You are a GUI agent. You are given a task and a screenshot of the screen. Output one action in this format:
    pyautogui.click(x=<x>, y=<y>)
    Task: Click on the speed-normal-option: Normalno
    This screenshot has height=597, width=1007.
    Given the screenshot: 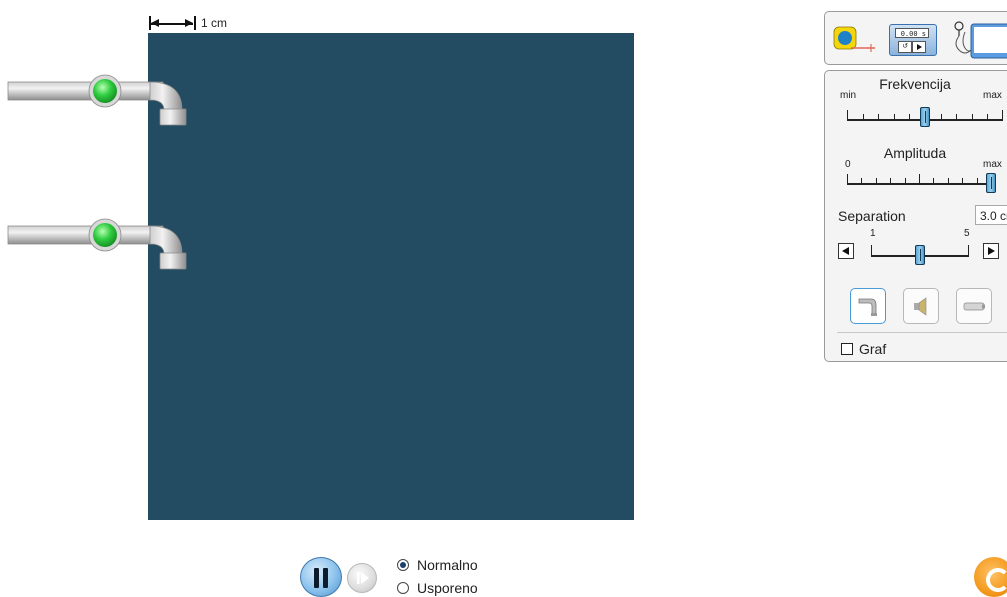 What is the action you would take?
    pyautogui.click(x=437, y=565)
    